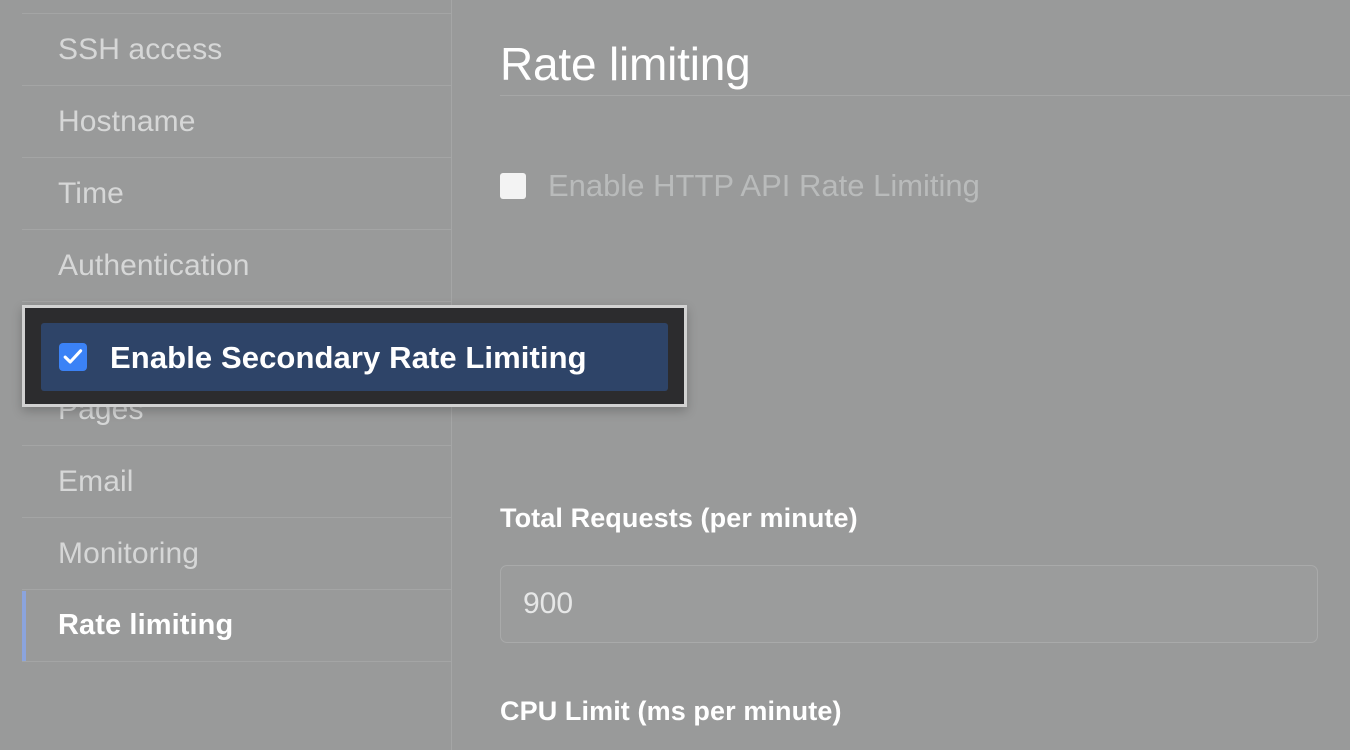 This screenshot has width=1350, height=750. Describe the element at coordinates (348, 357) in the screenshot. I see `enable-secondary-rate-limiting-label: Enable Secondary Rate Limiting` at that location.